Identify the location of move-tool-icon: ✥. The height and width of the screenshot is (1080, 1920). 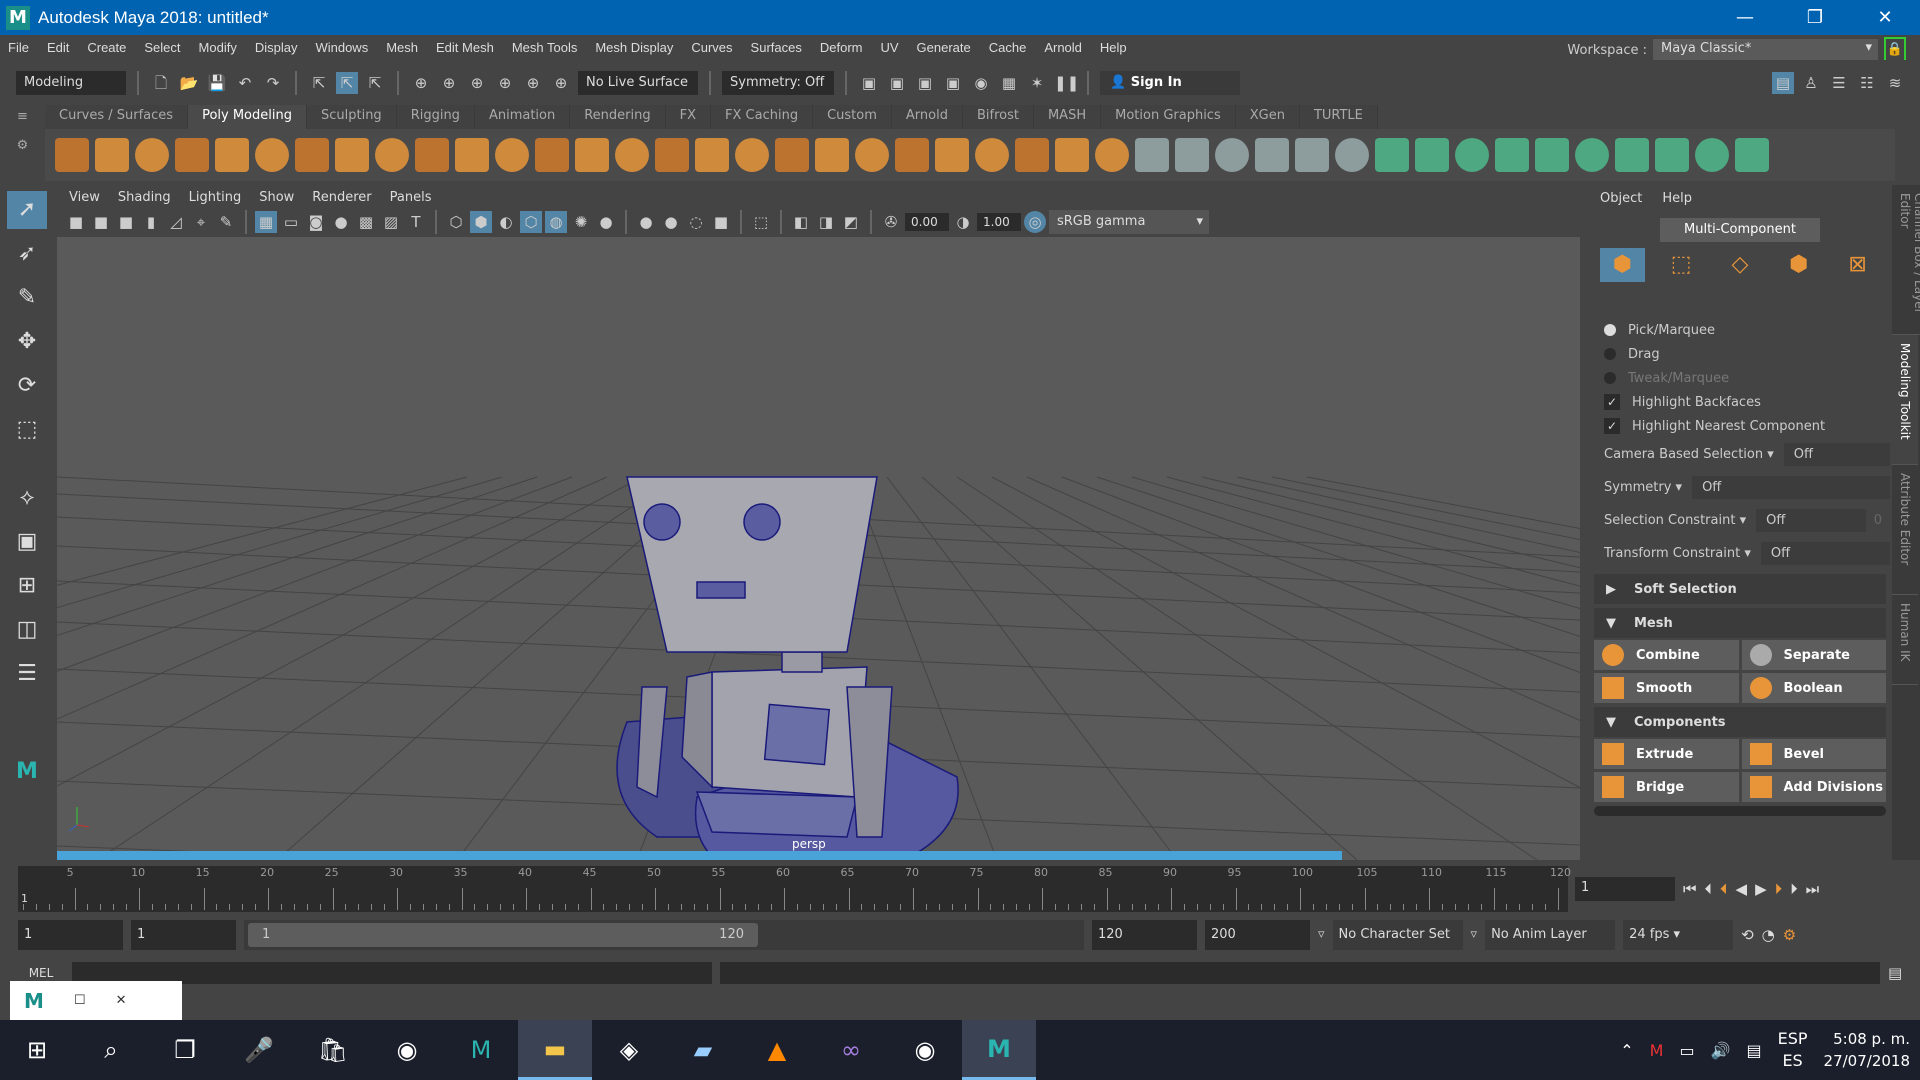
(27, 342).